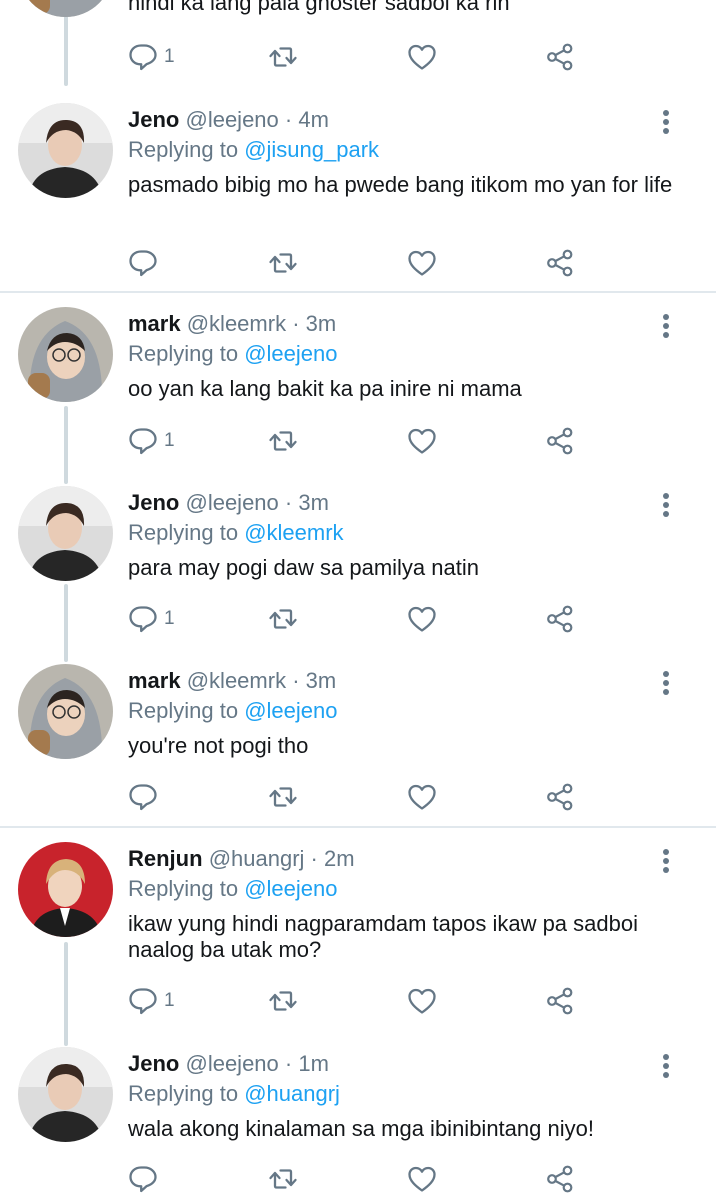 The width and height of the screenshot is (716, 1200). I want to click on replying-to: Replying to @jisung_park, so click(253, 150).